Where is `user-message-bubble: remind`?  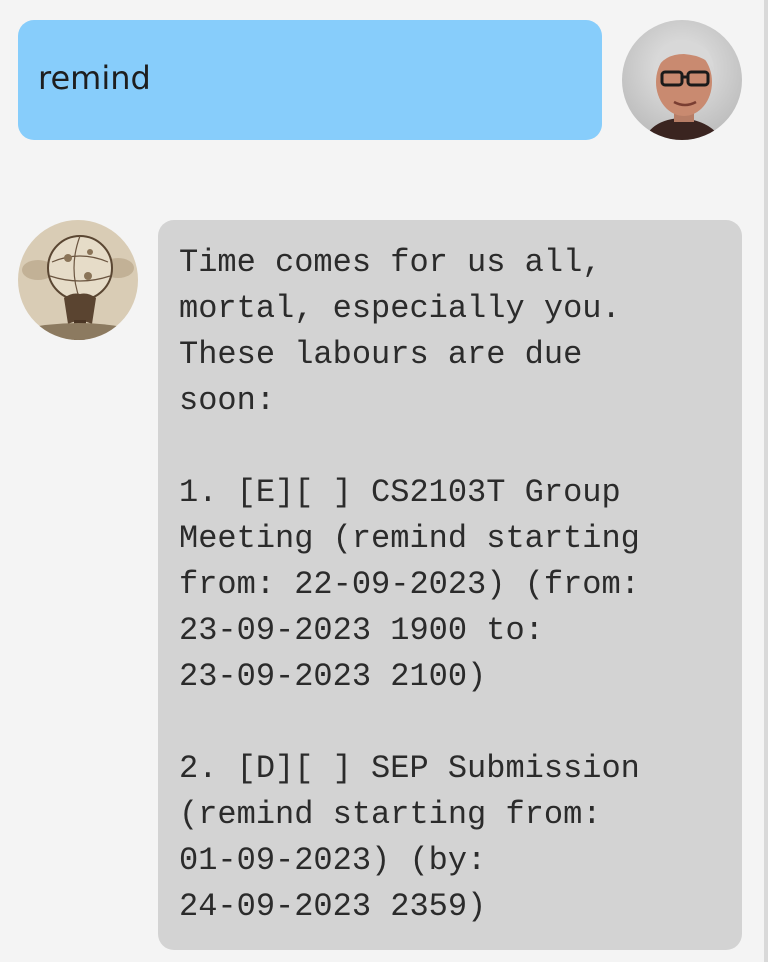 user-message-bubble: remind is located at coordinates (310, 80).